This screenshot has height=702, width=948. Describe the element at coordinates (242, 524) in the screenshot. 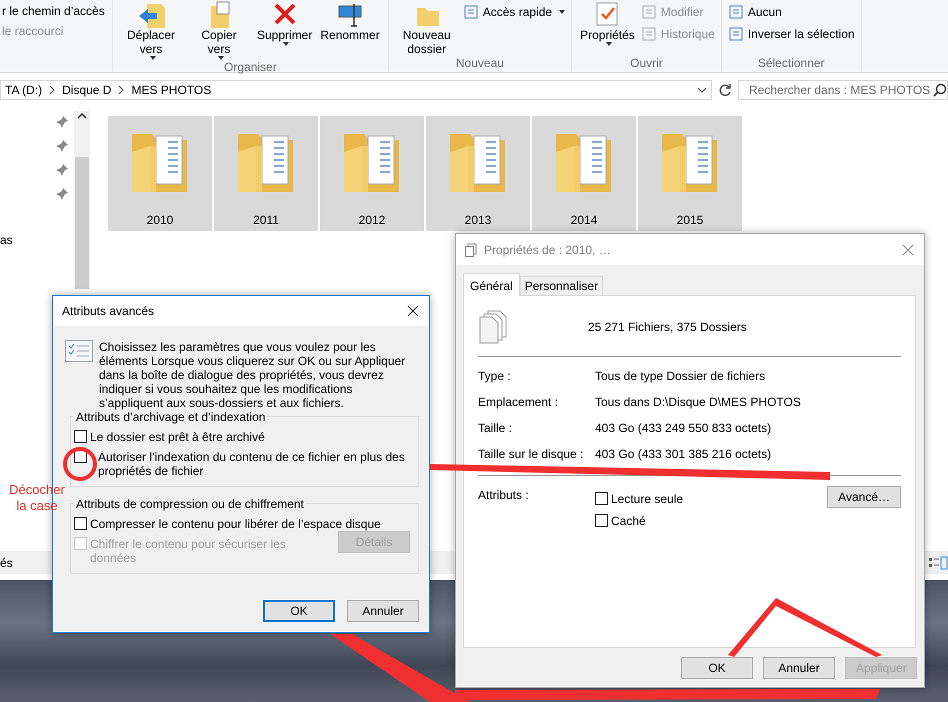

I see `checkbox-option: Compresser le contenu pour libérer de l’espace disque` at that location.